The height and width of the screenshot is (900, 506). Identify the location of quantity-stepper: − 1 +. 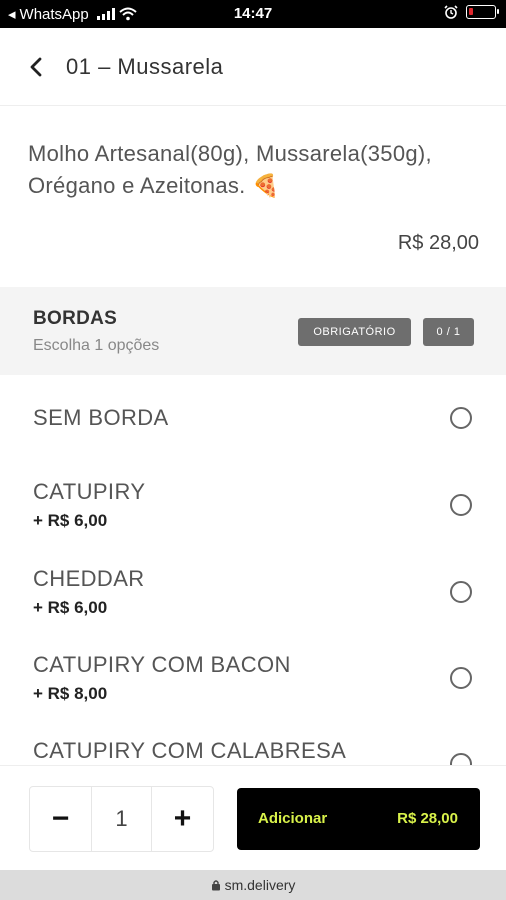
(121, 819).